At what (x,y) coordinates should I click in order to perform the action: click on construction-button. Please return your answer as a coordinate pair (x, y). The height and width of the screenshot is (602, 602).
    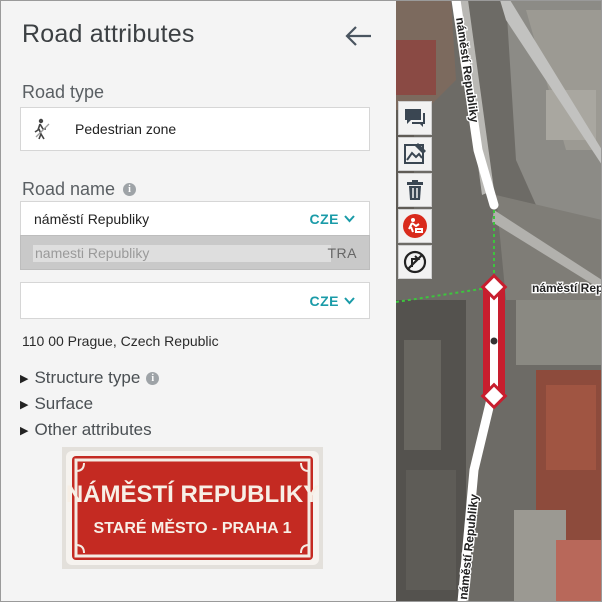
    Looking at the image, I should click on (415, 226).